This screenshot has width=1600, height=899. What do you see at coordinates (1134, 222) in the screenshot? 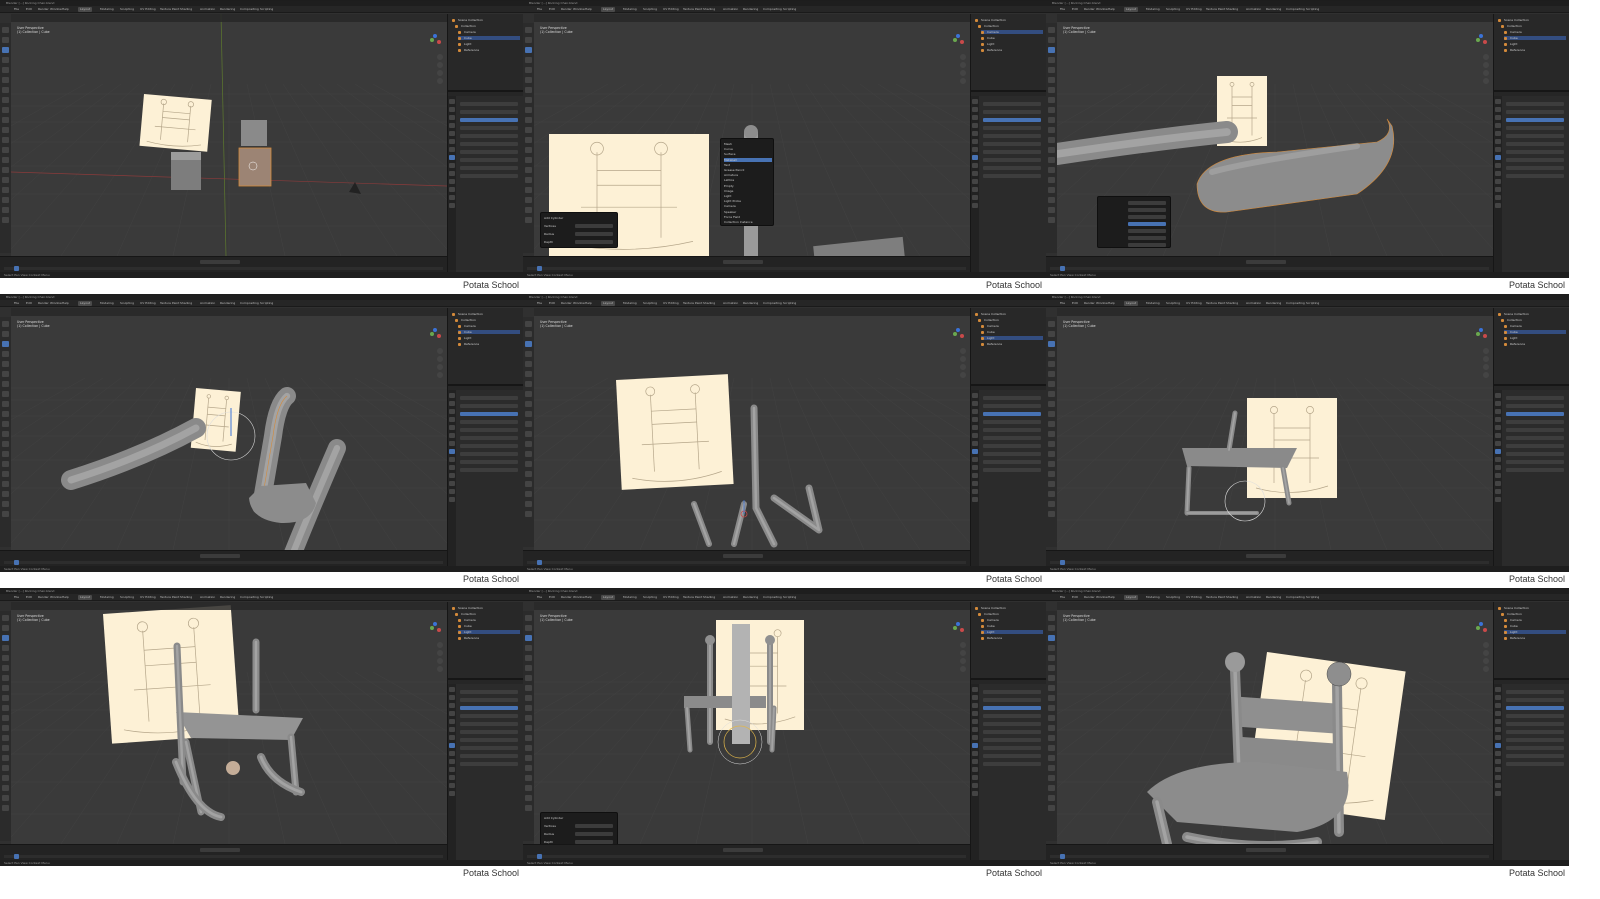
I see `modifier-panel` at bounding box center [1134, 222].